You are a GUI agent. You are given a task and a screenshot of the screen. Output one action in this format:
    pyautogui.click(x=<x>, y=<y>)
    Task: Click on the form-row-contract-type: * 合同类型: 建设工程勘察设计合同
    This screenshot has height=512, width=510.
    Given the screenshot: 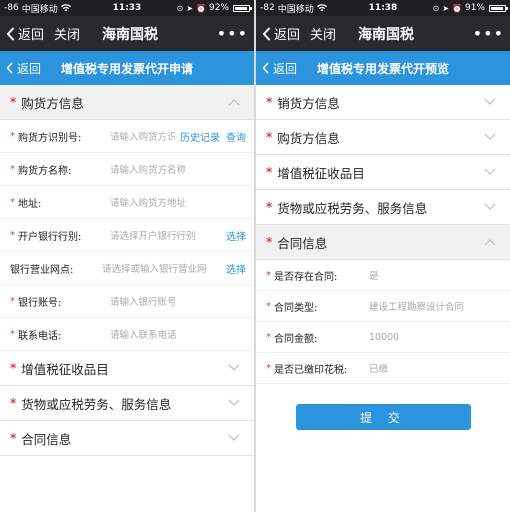 What is the action you would take?
    pyautogui.click(x=383, y=306)
    